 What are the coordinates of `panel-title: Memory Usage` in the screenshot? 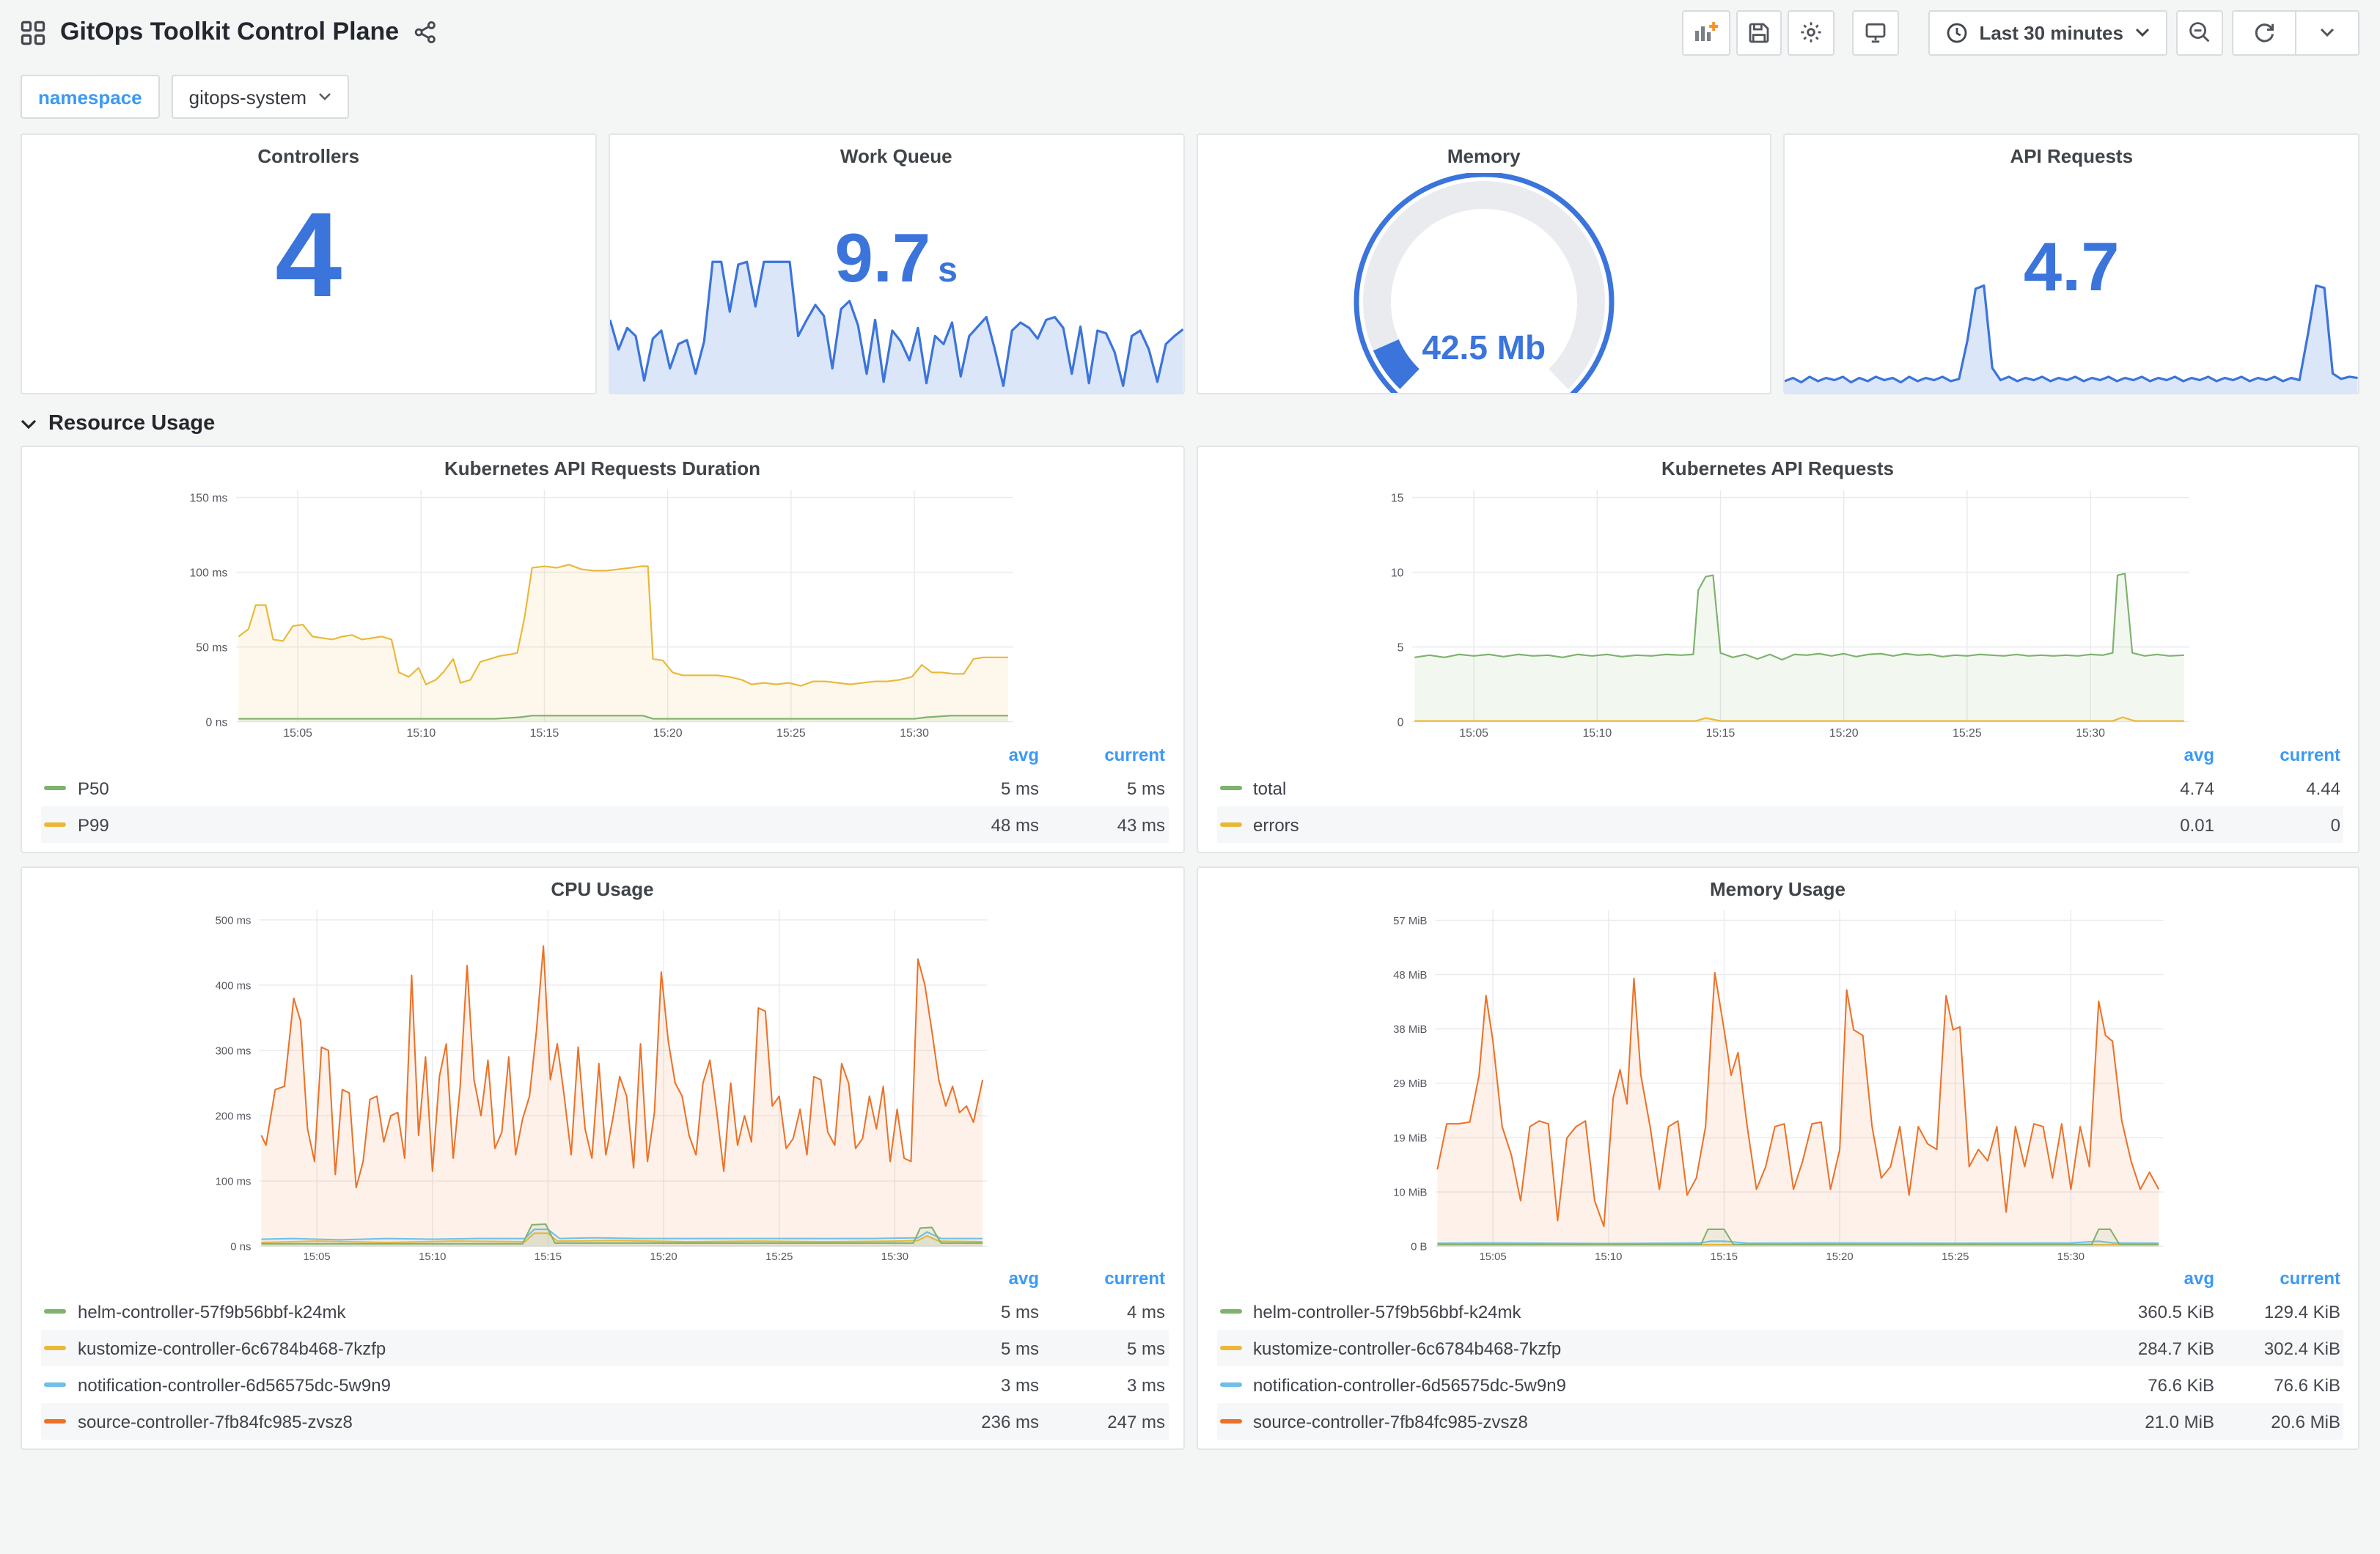 It's located at (1778, 884).